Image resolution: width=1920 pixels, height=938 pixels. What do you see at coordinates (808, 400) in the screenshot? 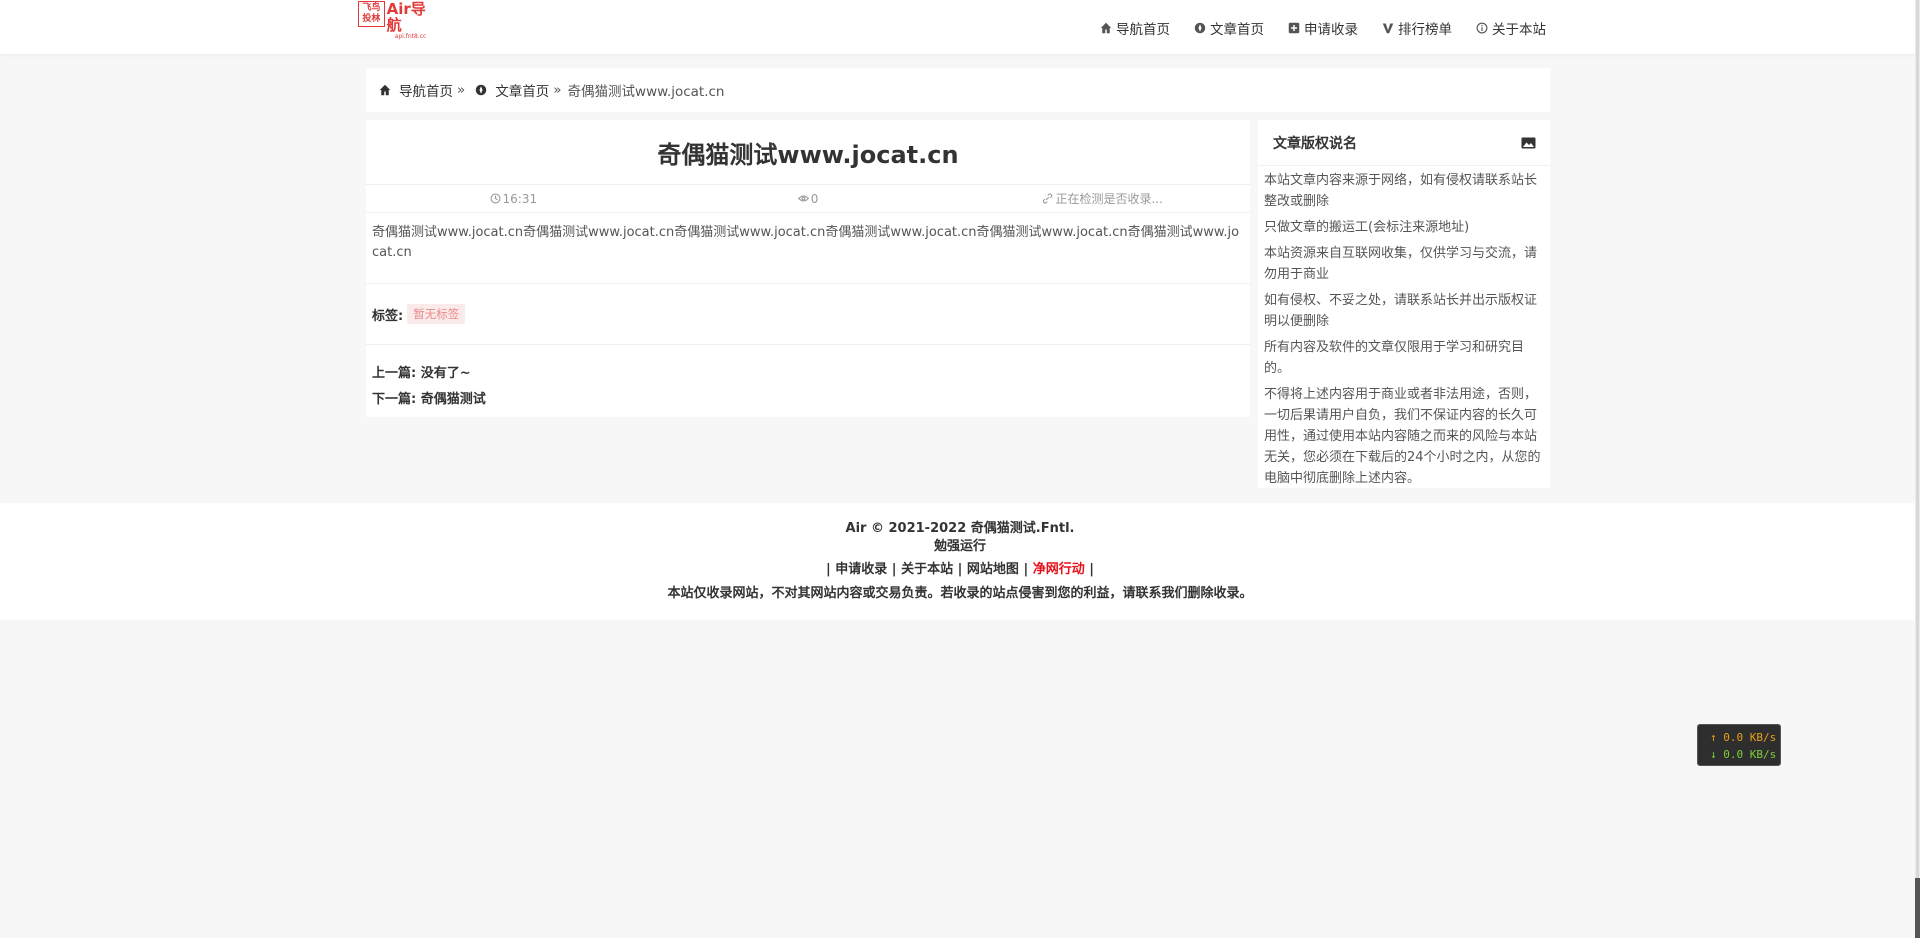
I see `next-article: 下一篇: 奇偶猫测试` at bounding box center [808, 400].